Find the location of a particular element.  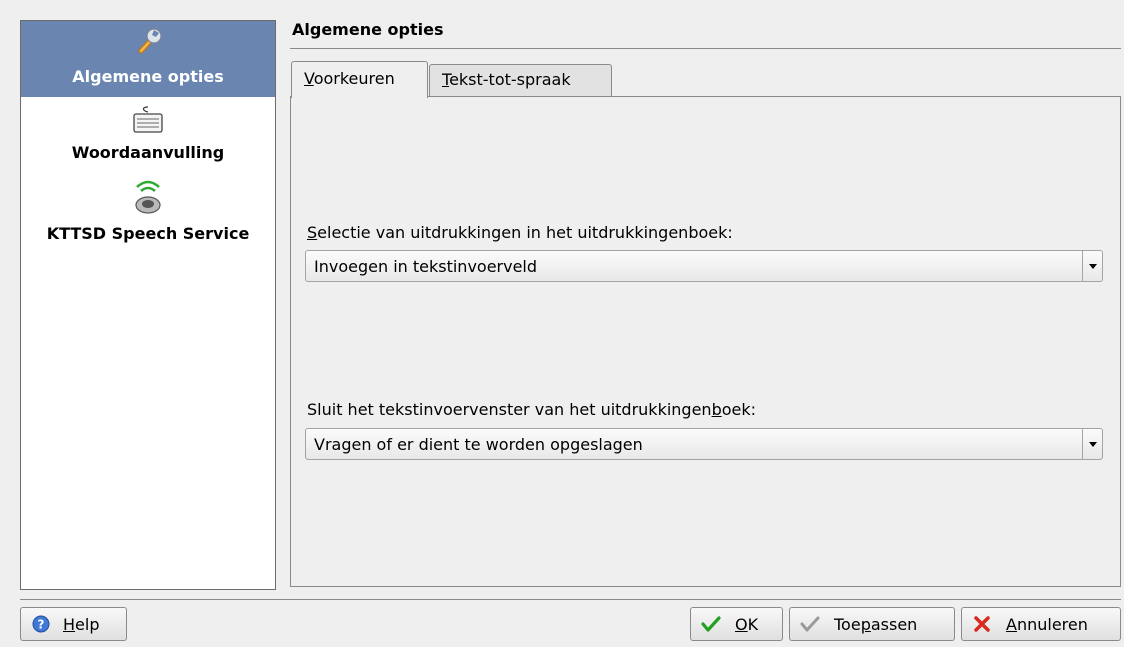

button-mnemonic: A is located at coordinates (1011, 624).